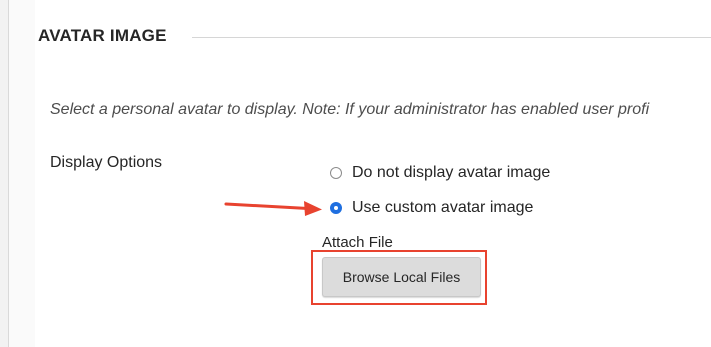  What do you see at coordinates (357, 242) in the screenshot?
I see `attach-file-label: Attach File` at bounding box center [357, 242].